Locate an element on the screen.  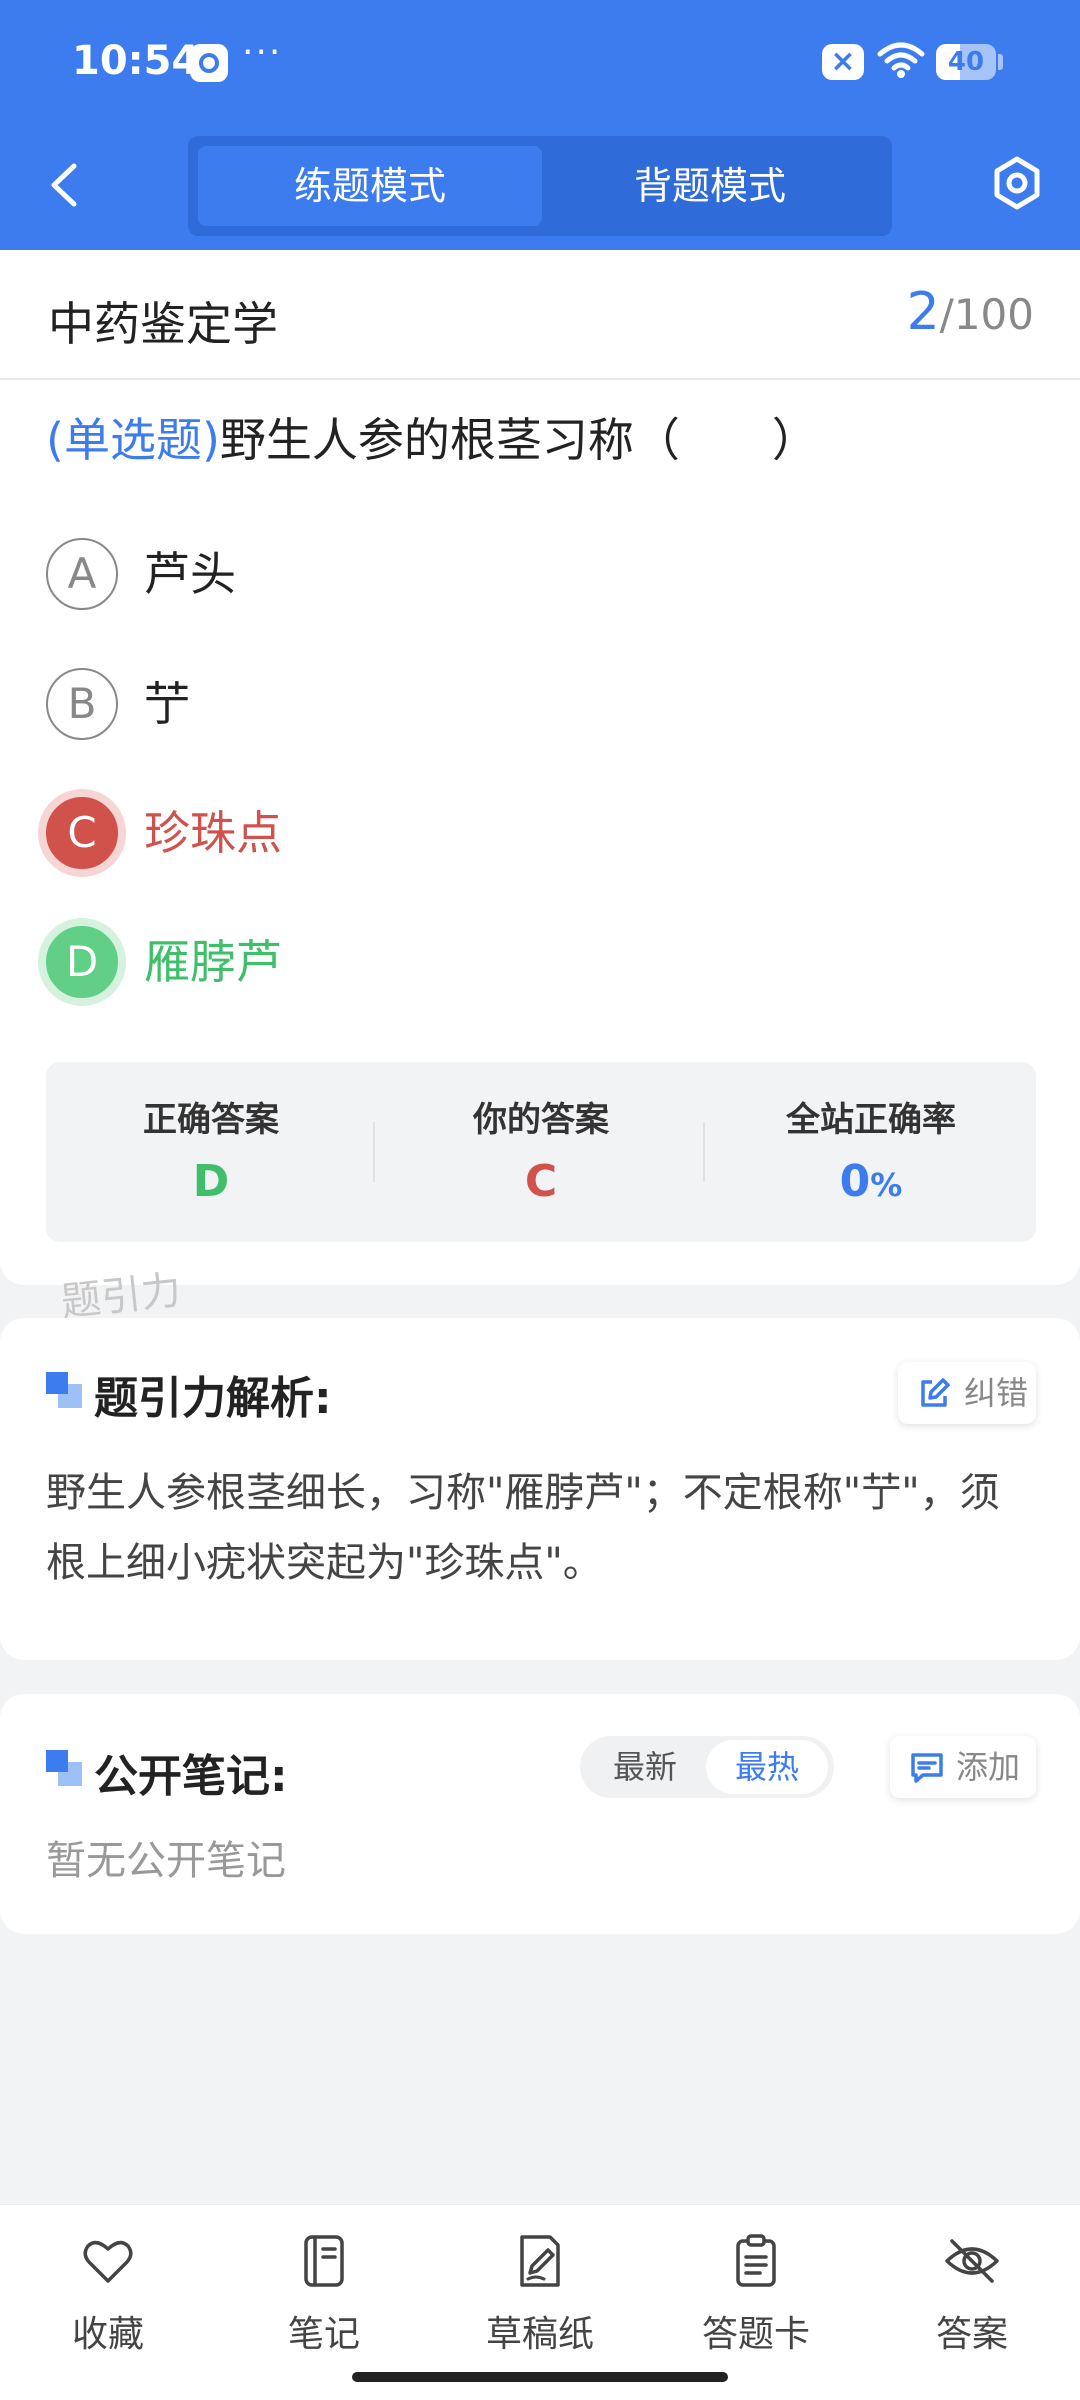
option-letter: C is located at coordinates (82, 833).